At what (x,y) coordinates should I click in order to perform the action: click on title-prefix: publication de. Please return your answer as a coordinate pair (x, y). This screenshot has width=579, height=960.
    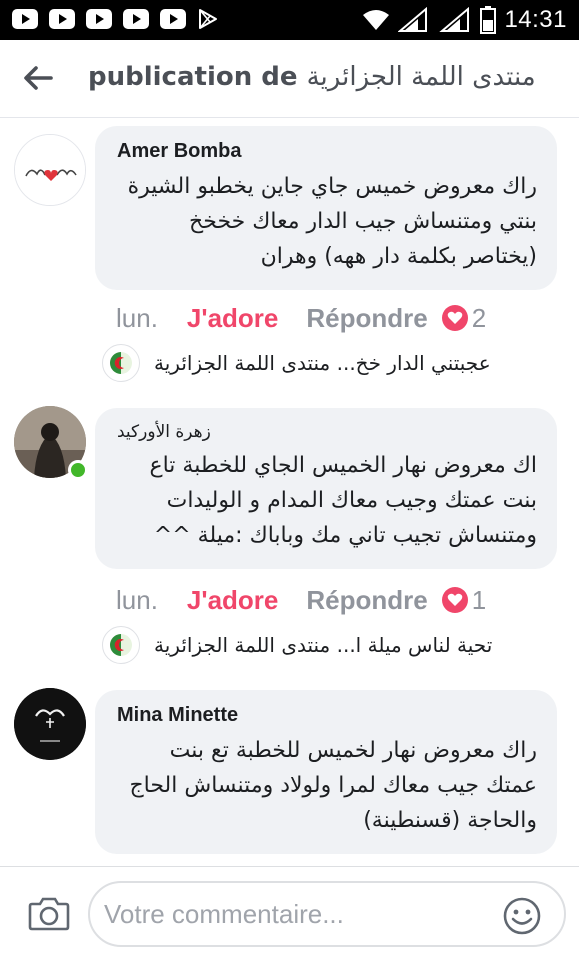
    Looking at the image, I should click on (193, 77).